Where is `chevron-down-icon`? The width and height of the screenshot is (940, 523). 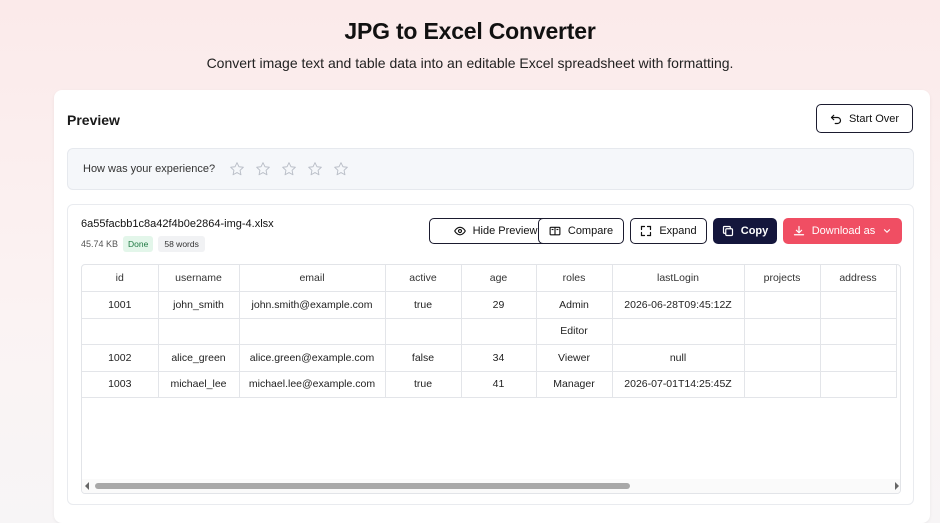
chevron-down-icon is located at coordinates (887, 231).